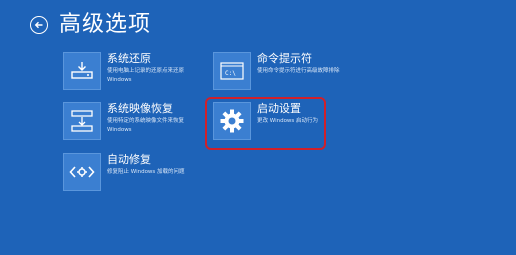  I want to click on gear-icon, so click(232, 121).